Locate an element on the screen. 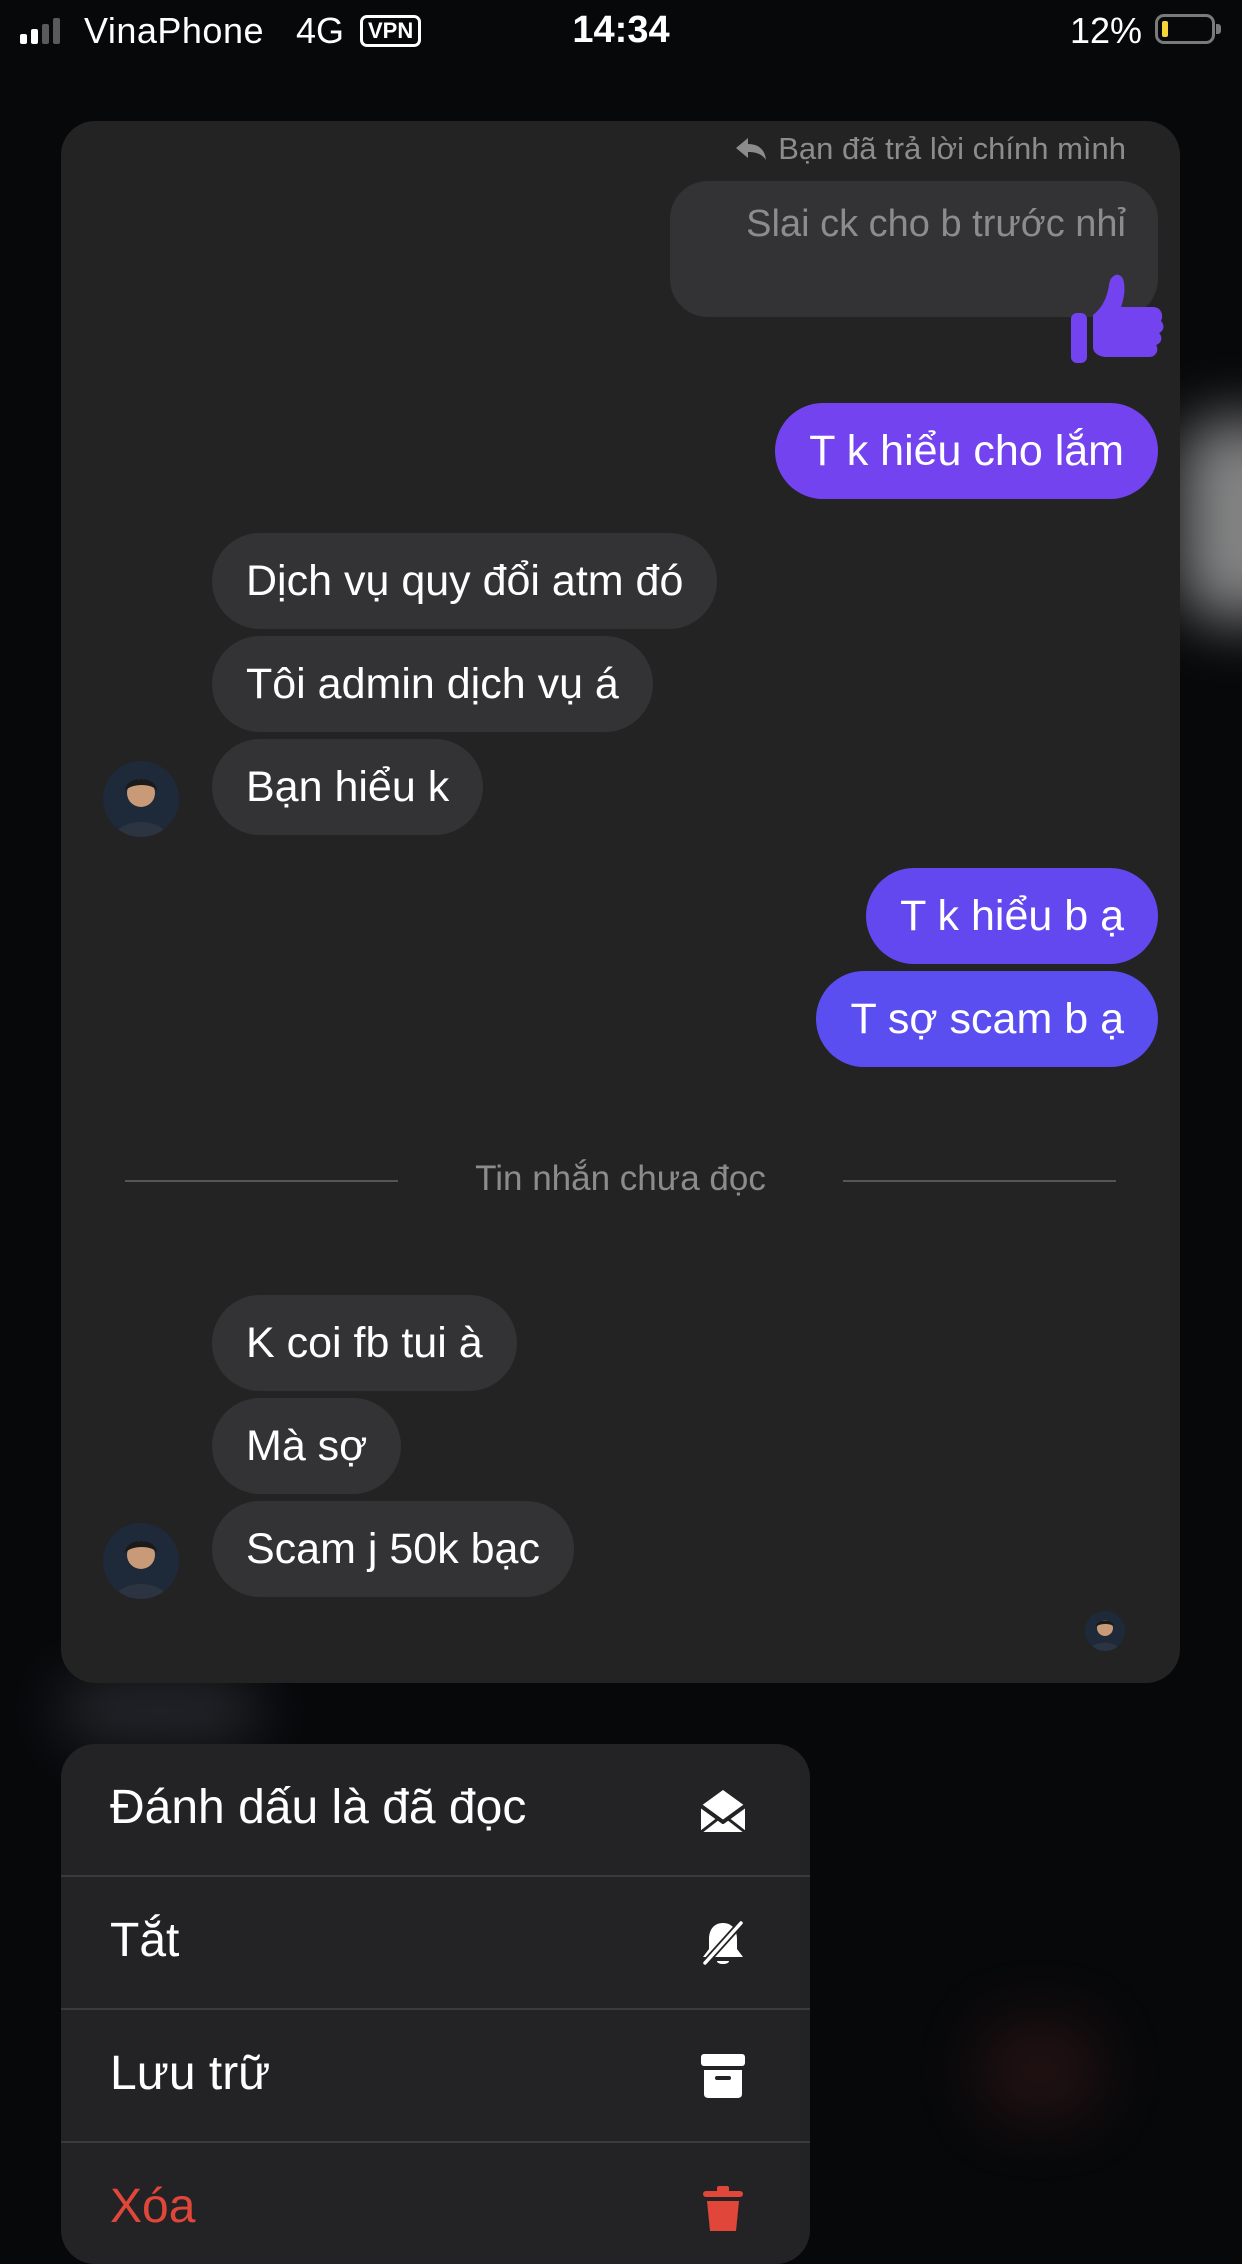 The height and width of the screenshot is (2264, 1242). message-incoming: Bạn hiểu k is located at coordinates (348, 787).